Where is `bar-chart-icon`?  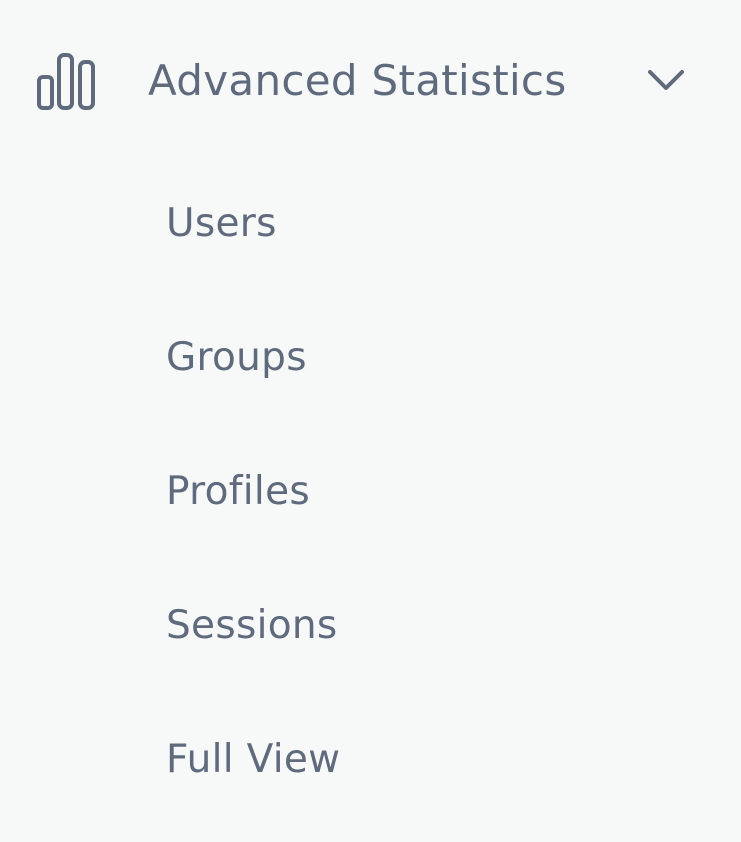 bar-chart-icon is located at coordinates (67, 82).